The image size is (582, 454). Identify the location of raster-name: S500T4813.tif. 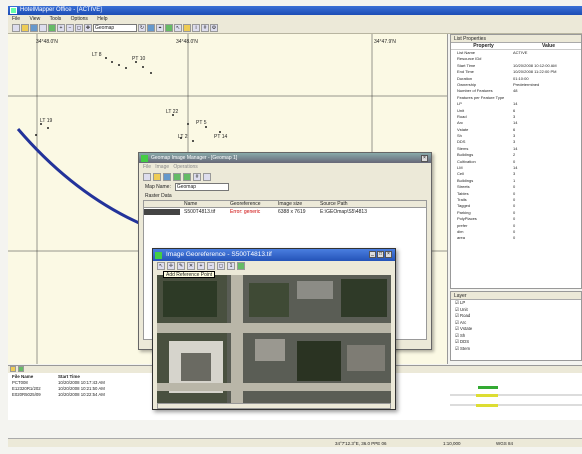
(200, 212).